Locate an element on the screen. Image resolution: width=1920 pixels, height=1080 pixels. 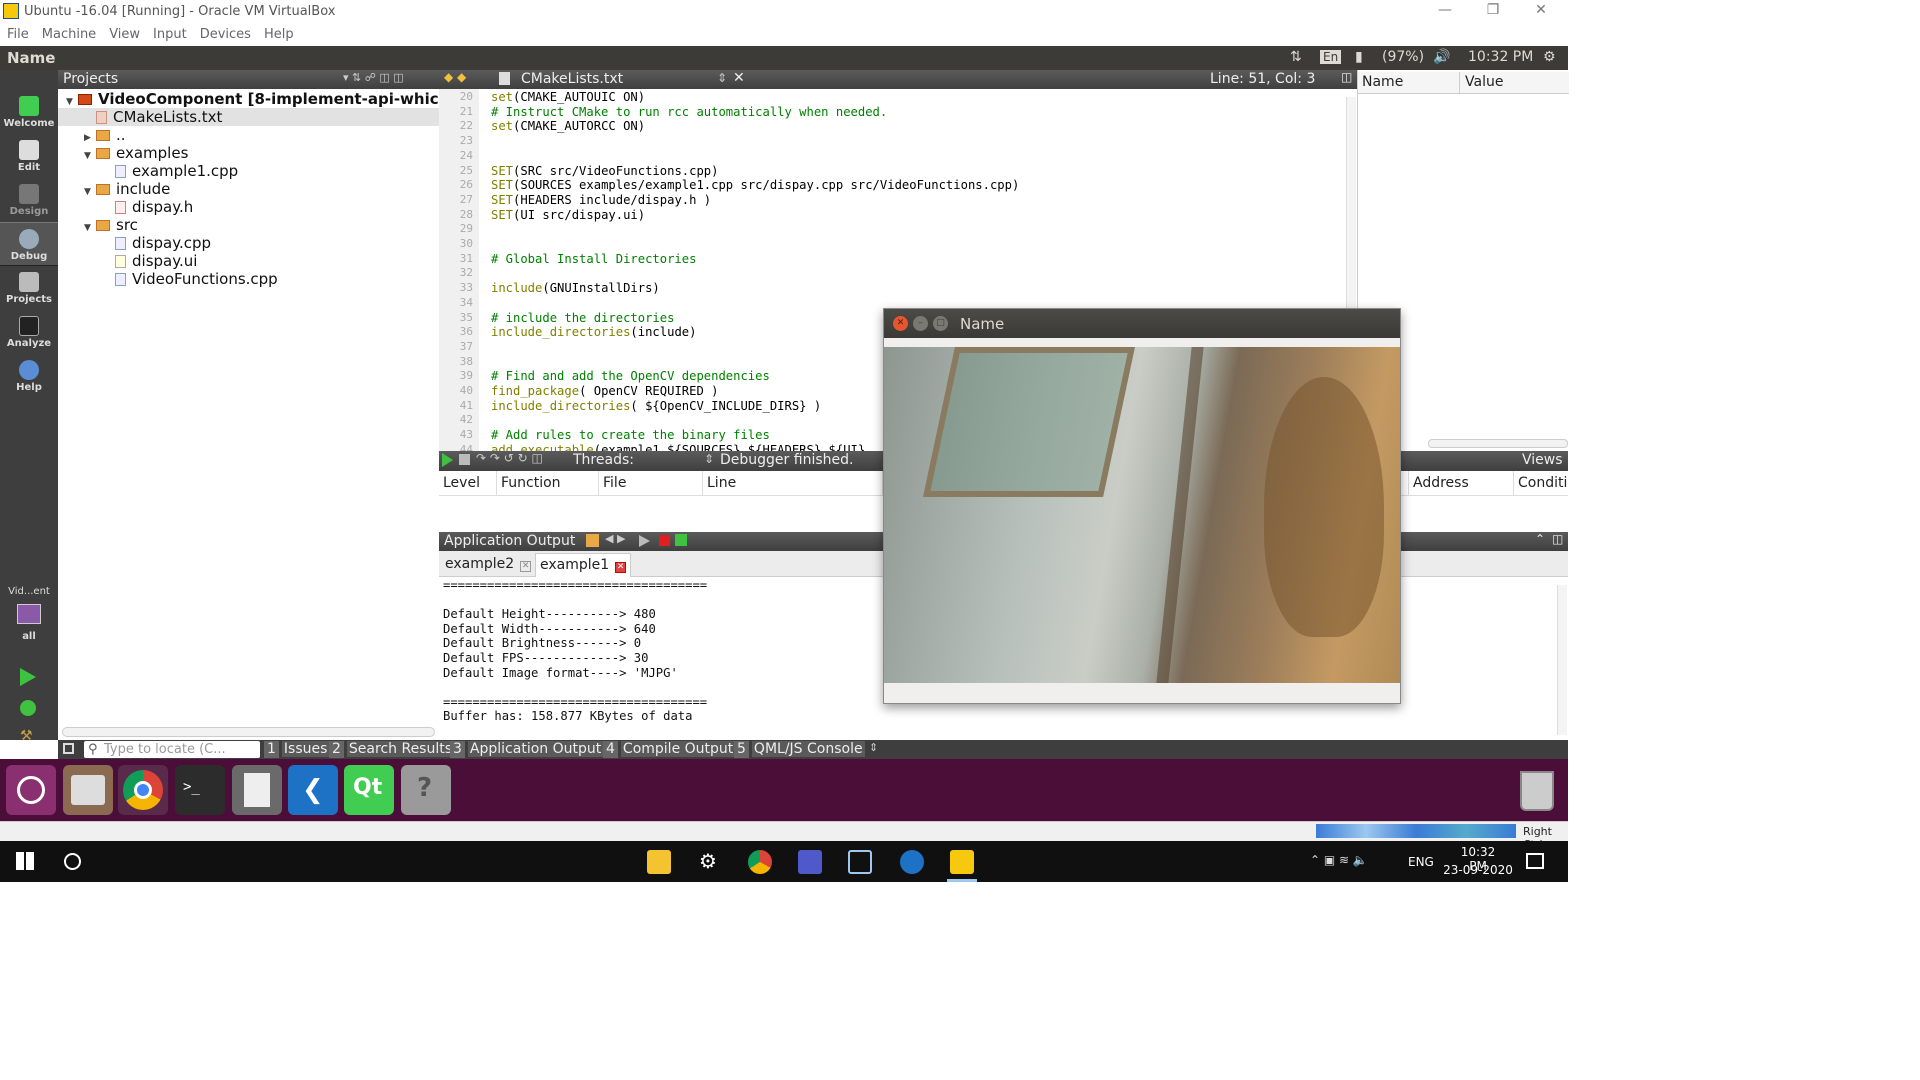
column-function: Function is located at coordinates (548, 483).